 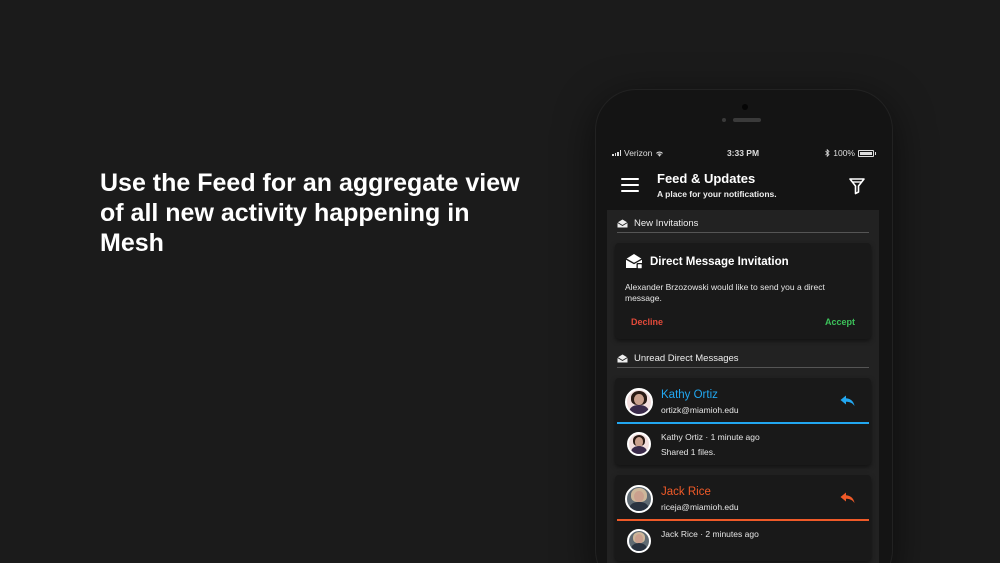 I want to click on section-label: Unread Direct Messages, so click(x=686, y=358).